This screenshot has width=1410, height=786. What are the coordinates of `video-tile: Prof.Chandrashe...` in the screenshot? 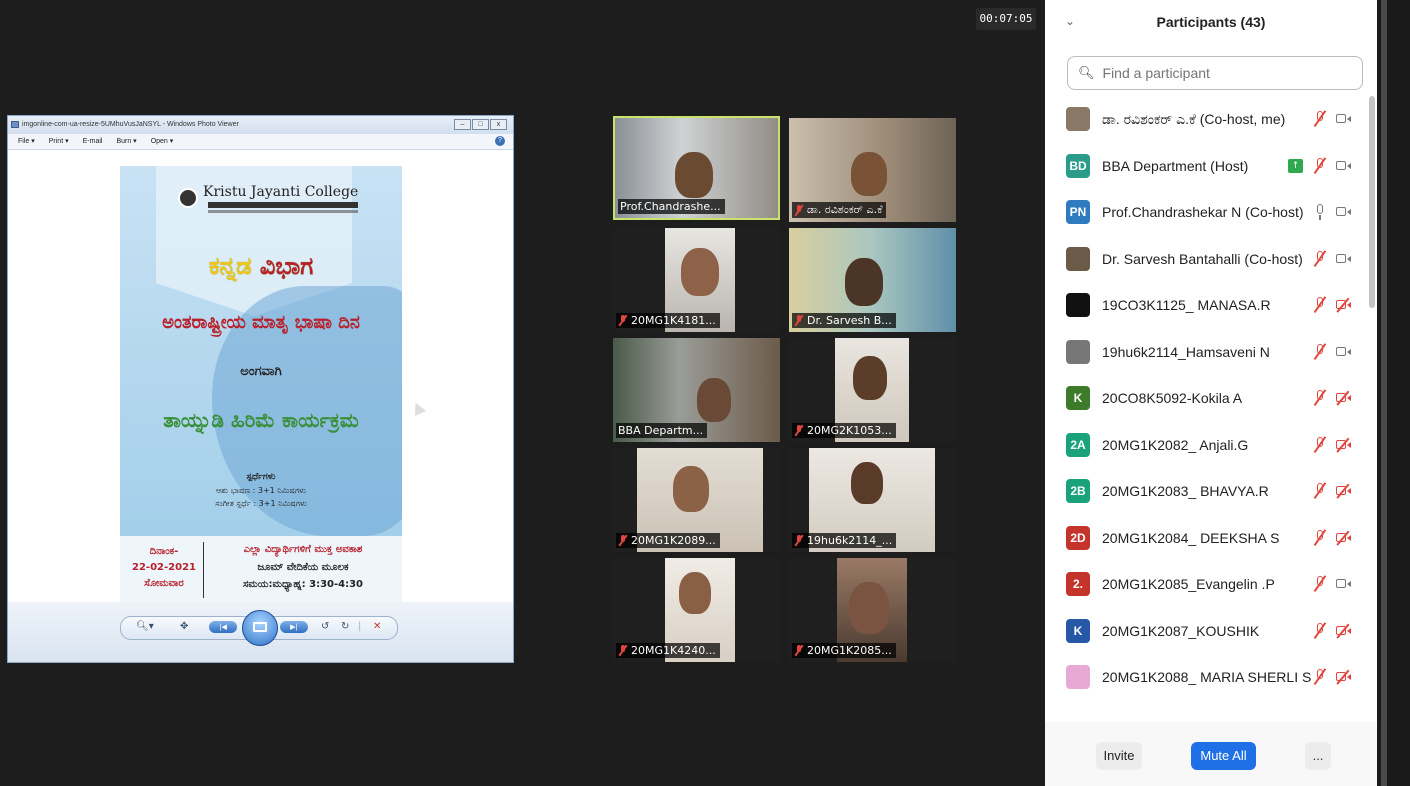 It's located at (696, 168).